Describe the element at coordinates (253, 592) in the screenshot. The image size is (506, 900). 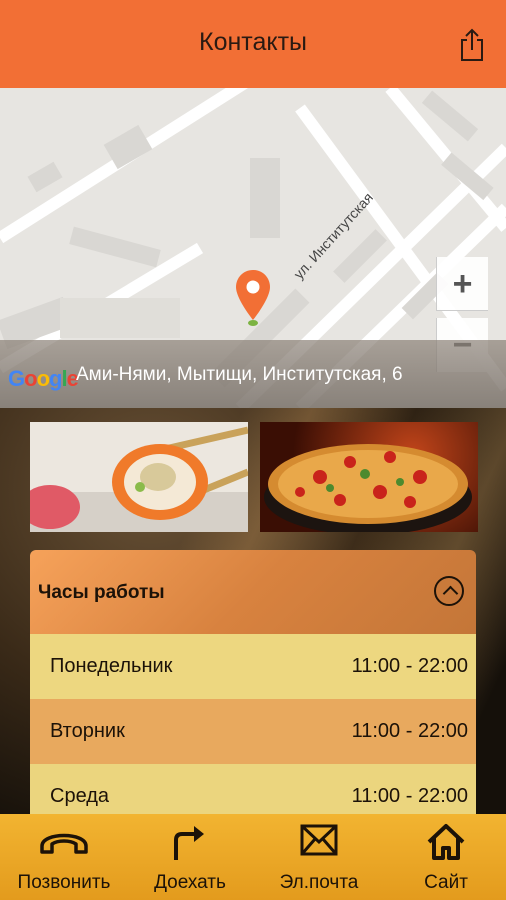
I see `working-hours-header: Часы работы` at that location.